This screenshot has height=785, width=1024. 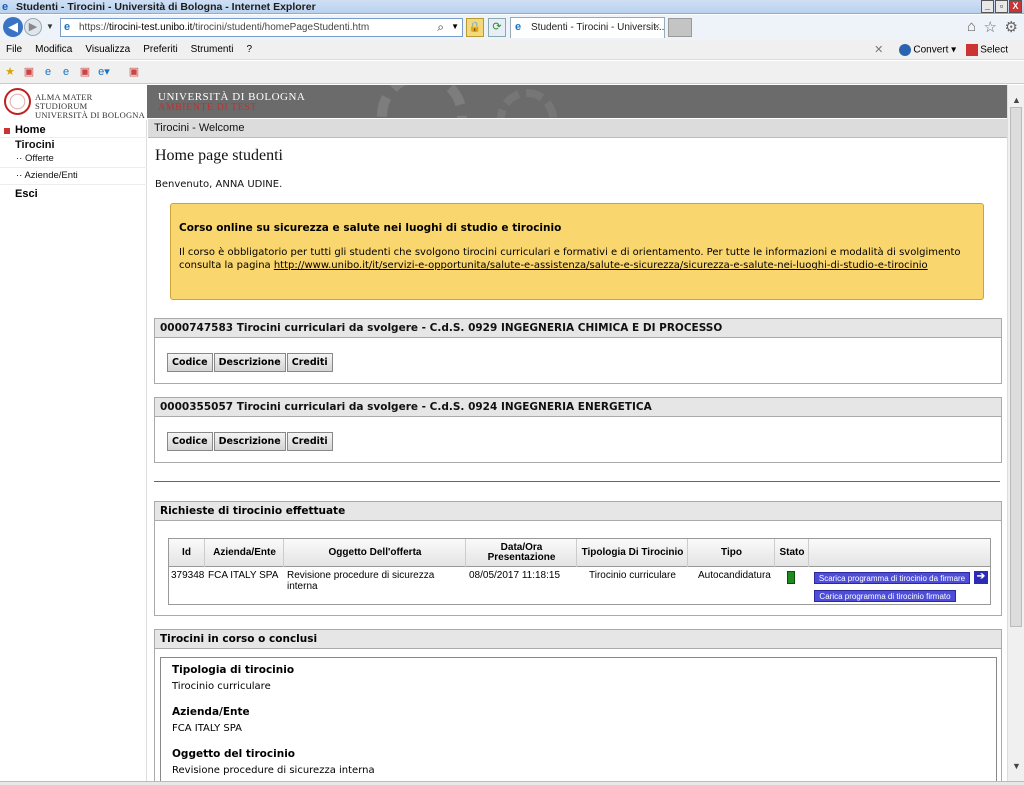 I want to click on convert-icon, so click(x=905, y=49).